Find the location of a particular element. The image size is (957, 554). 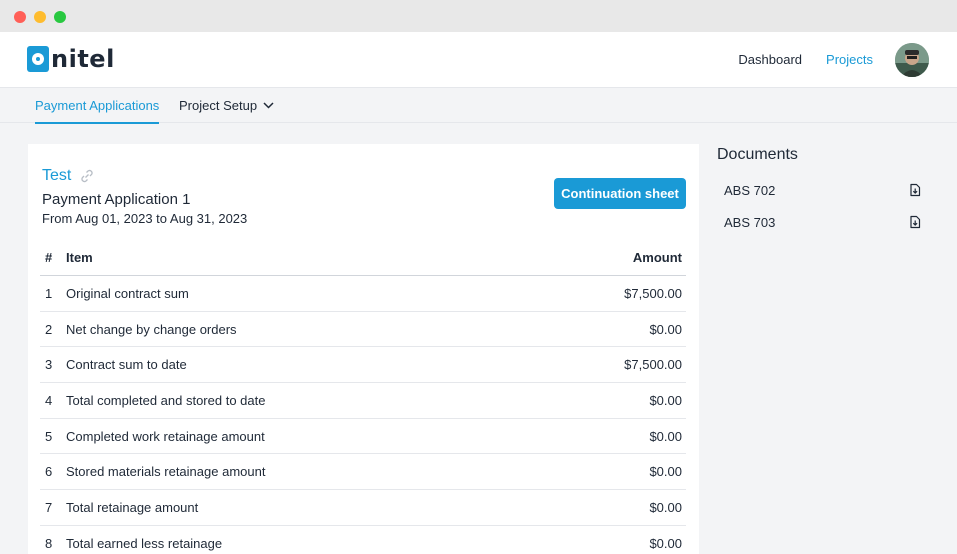

application-date-range: From Aug 01, 2023 to Aug 31, 2023 is located at coordinates (145, 218).